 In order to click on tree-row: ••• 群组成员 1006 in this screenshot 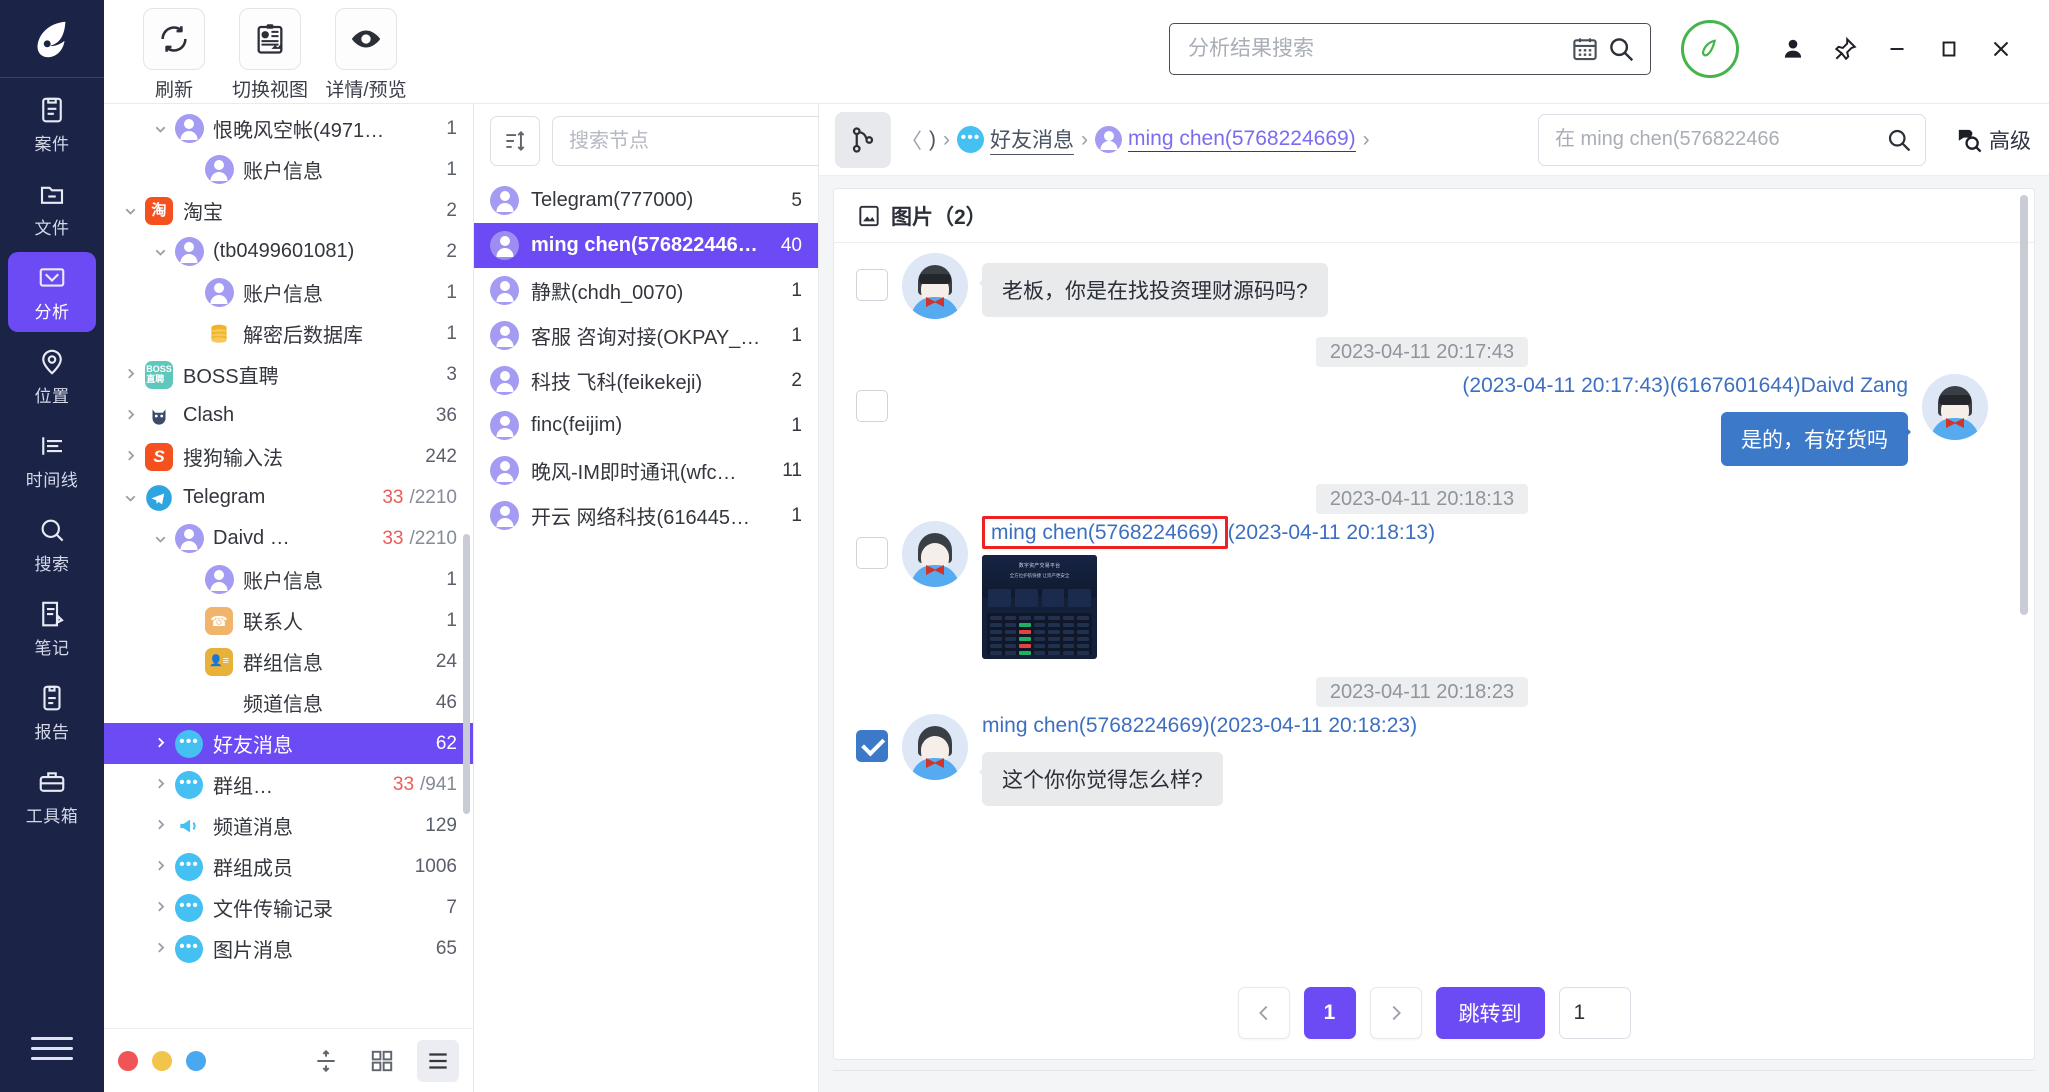, I will do `click(288, 866)`.